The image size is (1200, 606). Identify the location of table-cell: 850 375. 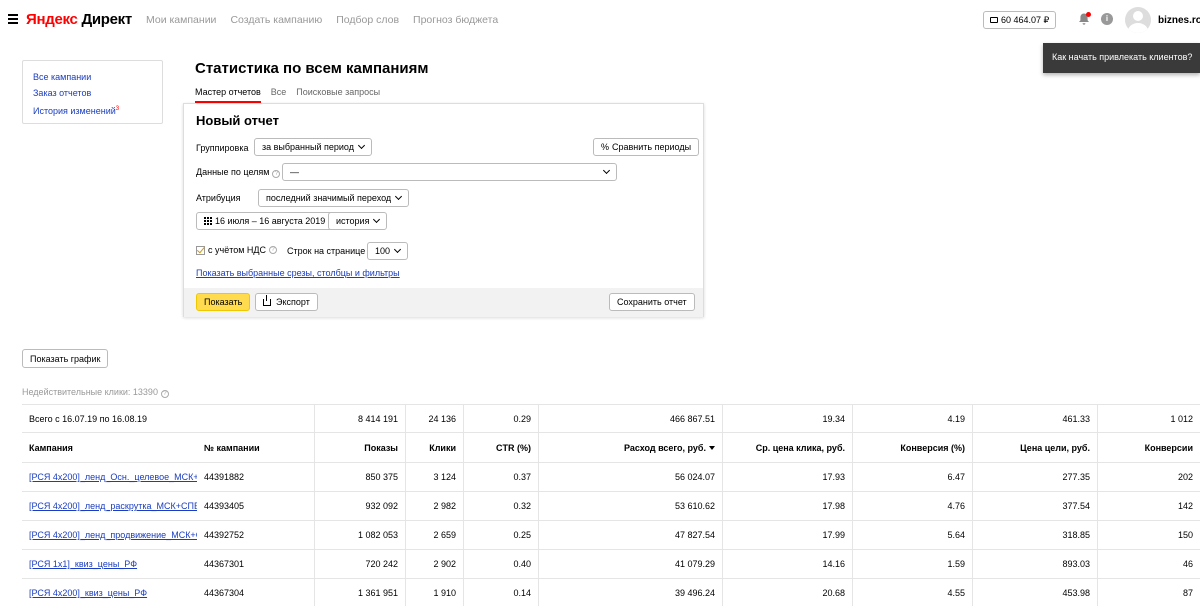
(359, 477).